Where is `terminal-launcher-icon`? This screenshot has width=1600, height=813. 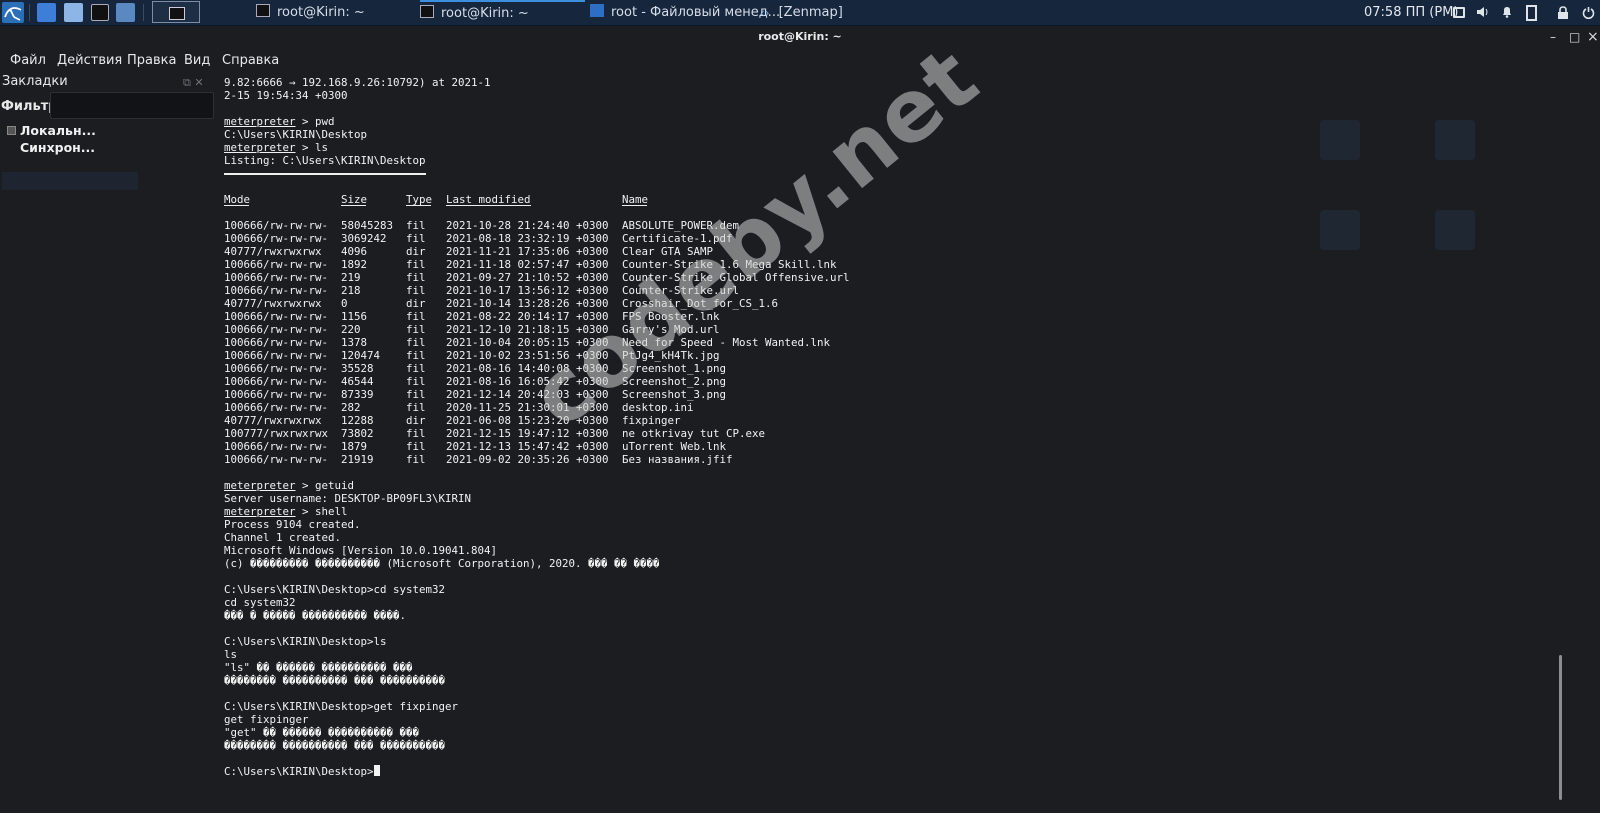
terminal-launcher-icon is located at coordinates (100, 12).